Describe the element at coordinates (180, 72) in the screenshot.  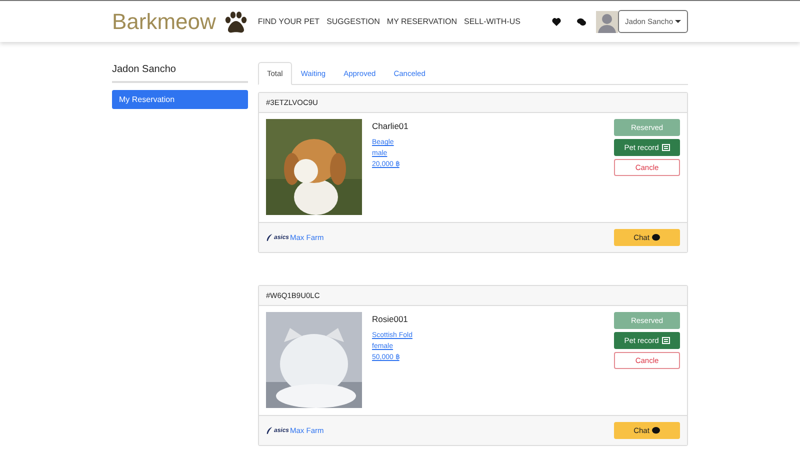
I see `sidebar-title: Jadon Sancho` at that location.